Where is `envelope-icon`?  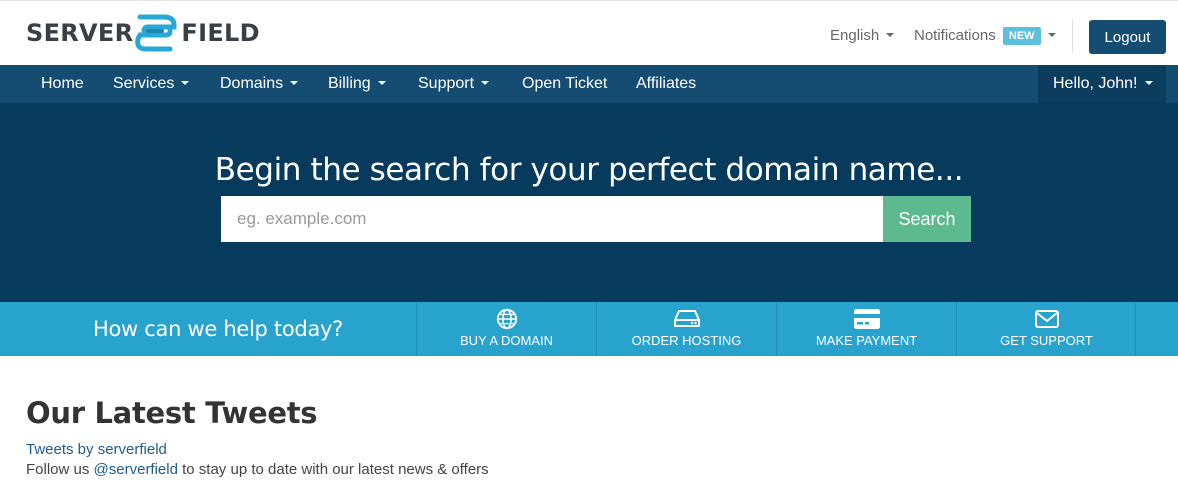
envelope-icon is located at coordinates (1046, 319).